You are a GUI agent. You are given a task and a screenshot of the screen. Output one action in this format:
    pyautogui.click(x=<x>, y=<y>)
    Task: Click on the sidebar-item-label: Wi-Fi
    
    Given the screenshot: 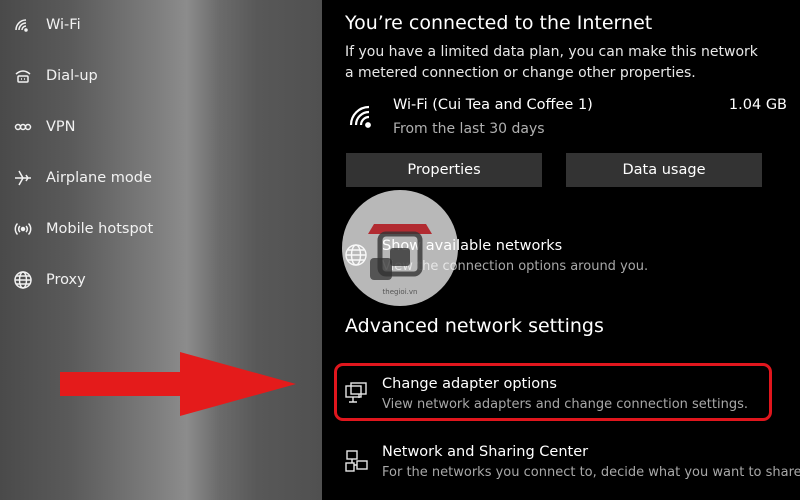 What is the action you would take?
    pyautogui.click(x=63, y=25)
    